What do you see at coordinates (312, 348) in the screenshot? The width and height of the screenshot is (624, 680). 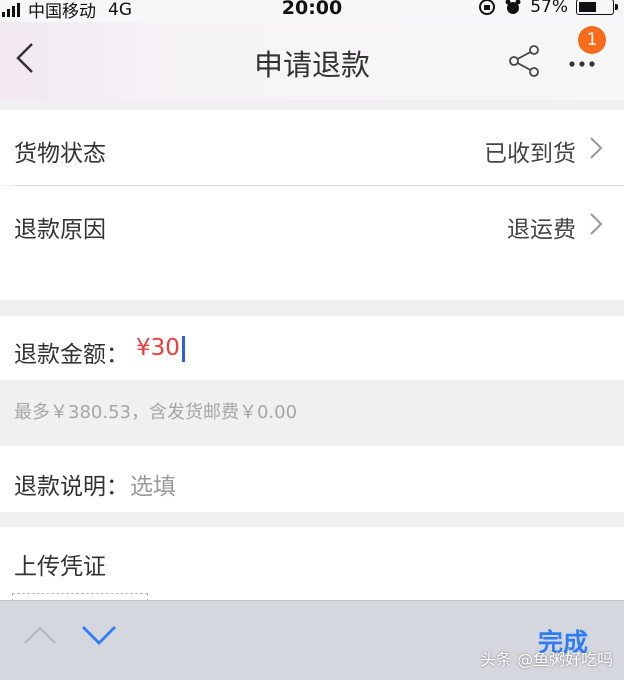 I see `refund-amount-row: 退款金额： ¥30` at bounding box center [312, 348].